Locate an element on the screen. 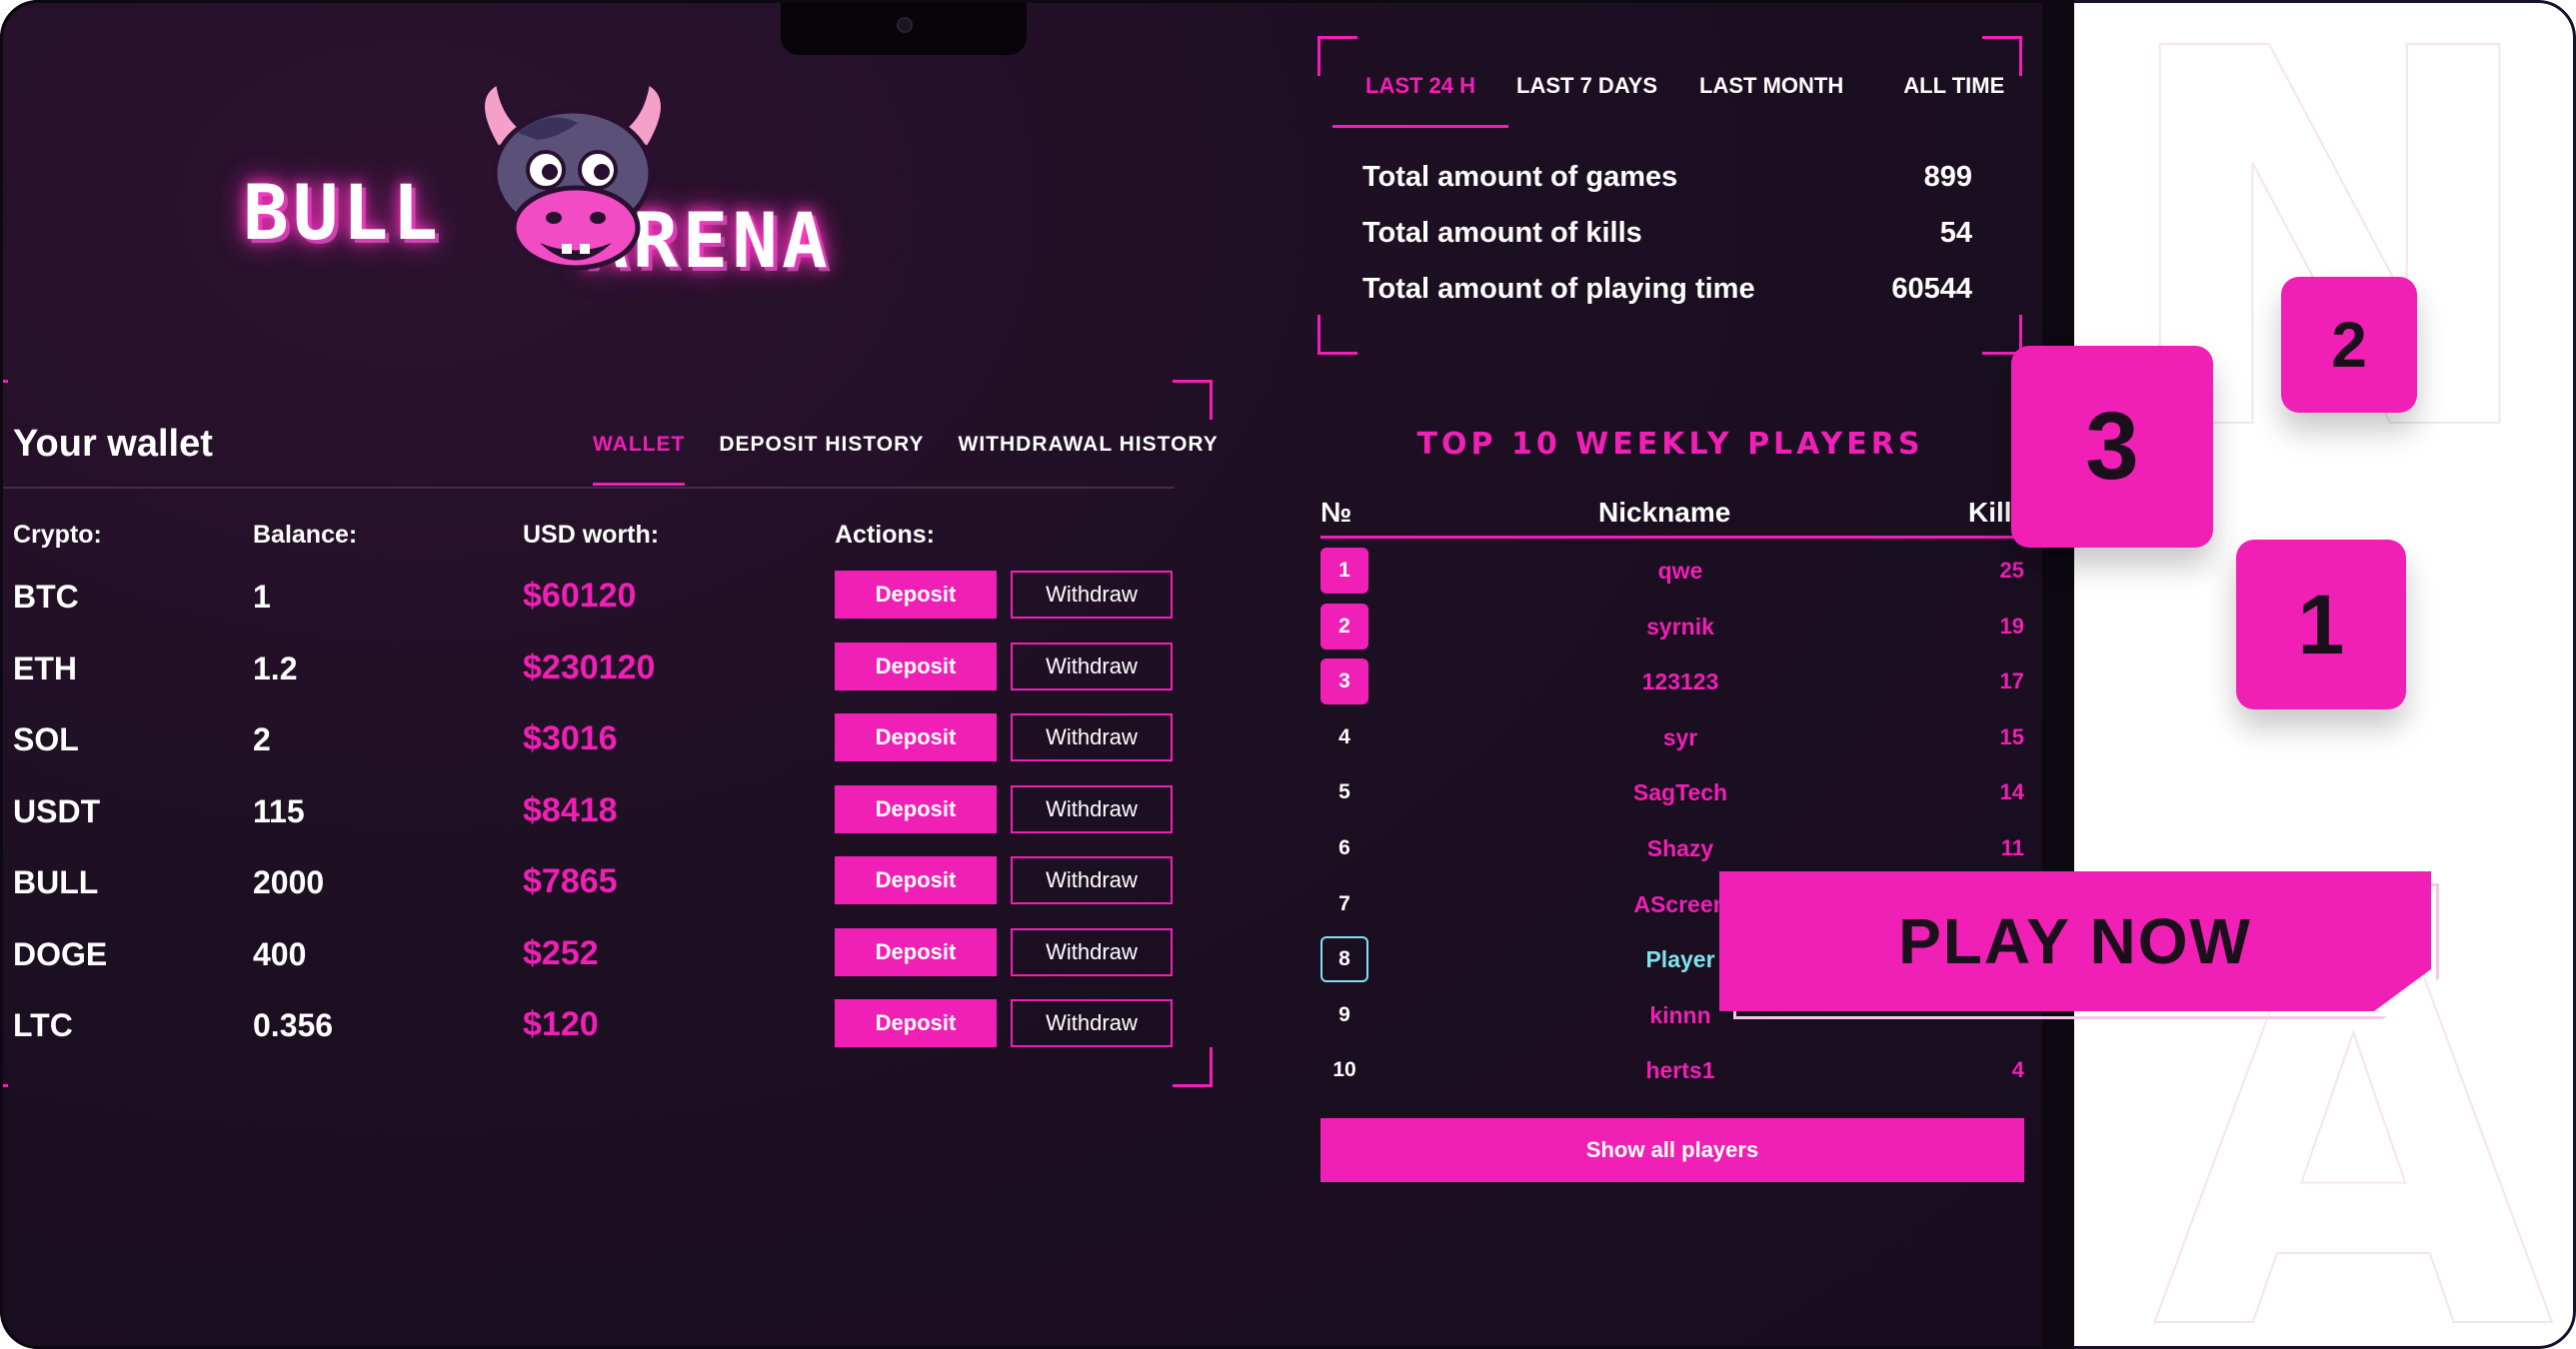 Image resolution: width=2576 pixels, height=1349 pixels. stat-value: 54 is located at coordinates (1956, 233).